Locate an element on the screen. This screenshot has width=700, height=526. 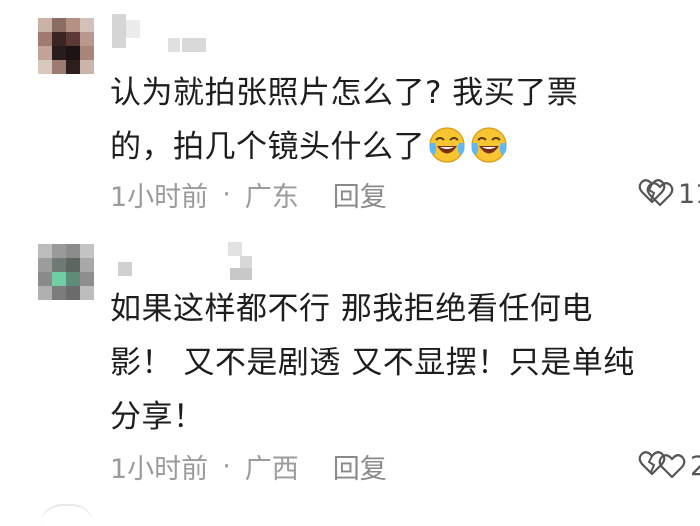
comment-location: 广西 is located at coordinates (271, 469).